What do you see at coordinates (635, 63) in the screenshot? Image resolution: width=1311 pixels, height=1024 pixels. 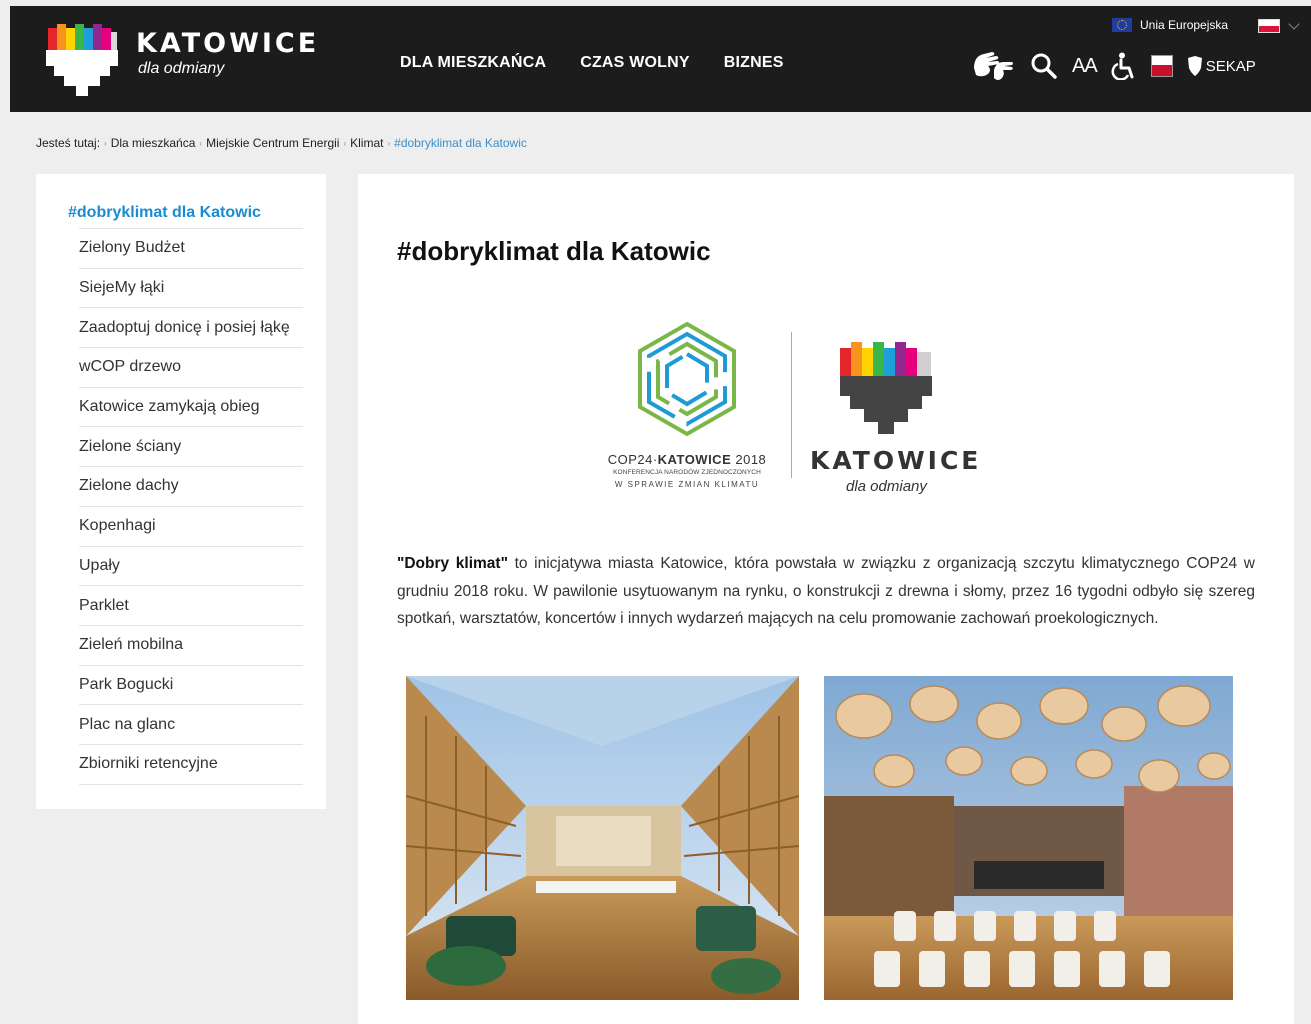 I see `nav-czas-wolny: CZAS WOLNY` at bounding box center [635, 63].